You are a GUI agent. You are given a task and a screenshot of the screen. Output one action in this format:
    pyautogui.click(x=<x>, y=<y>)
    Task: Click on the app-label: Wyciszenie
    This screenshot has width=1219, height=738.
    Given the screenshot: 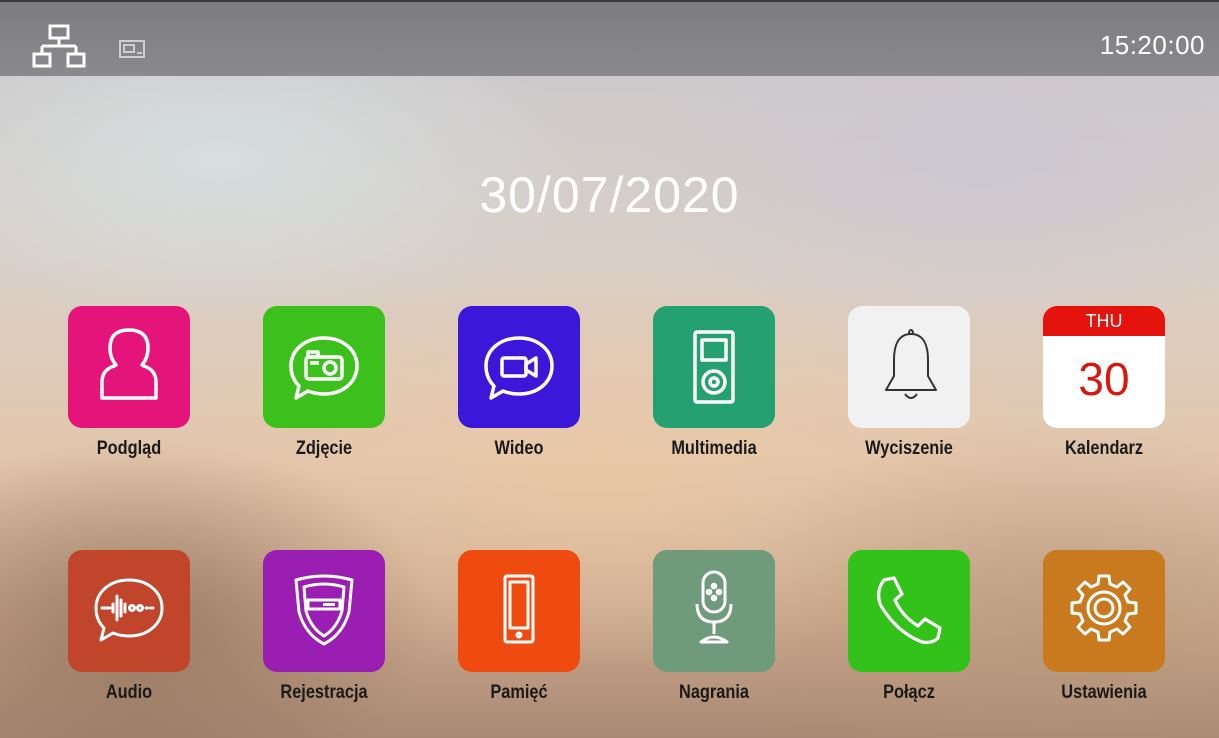 What is the action you would take?
    pyautogui.click(x=909, y=448)
    